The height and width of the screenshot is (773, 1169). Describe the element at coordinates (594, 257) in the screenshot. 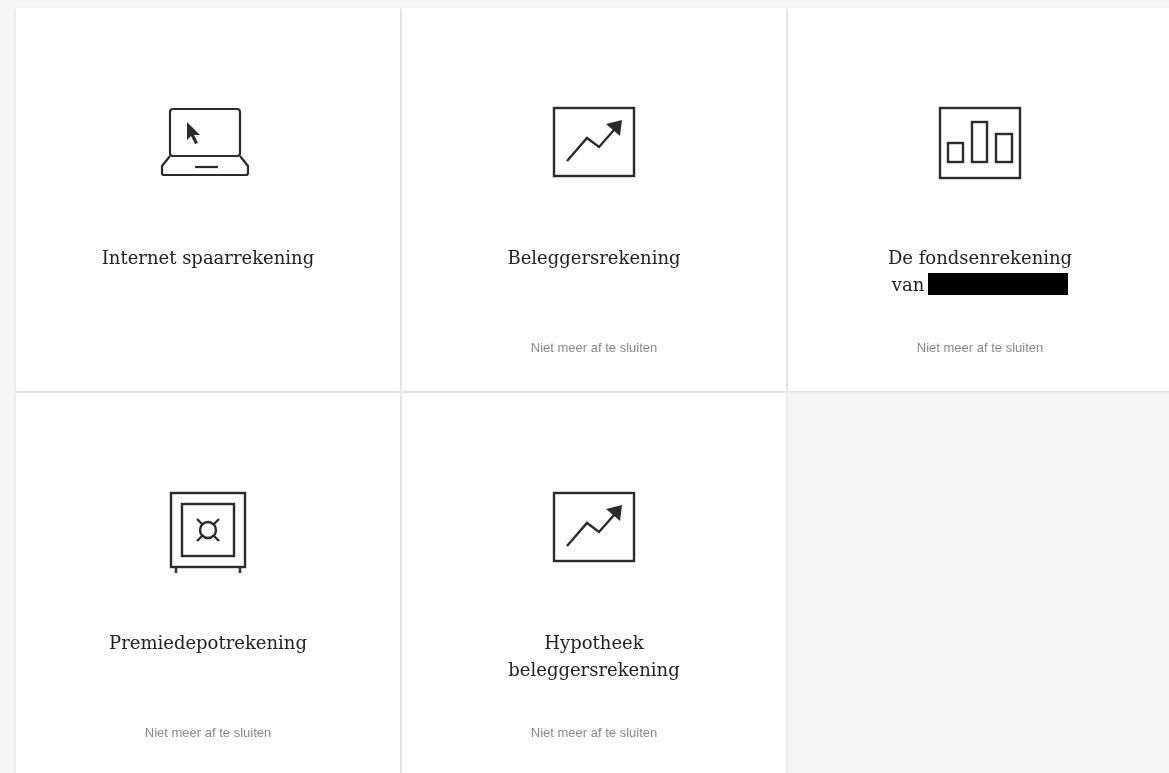

I see `card-title: Beleggersrekening` at that location.